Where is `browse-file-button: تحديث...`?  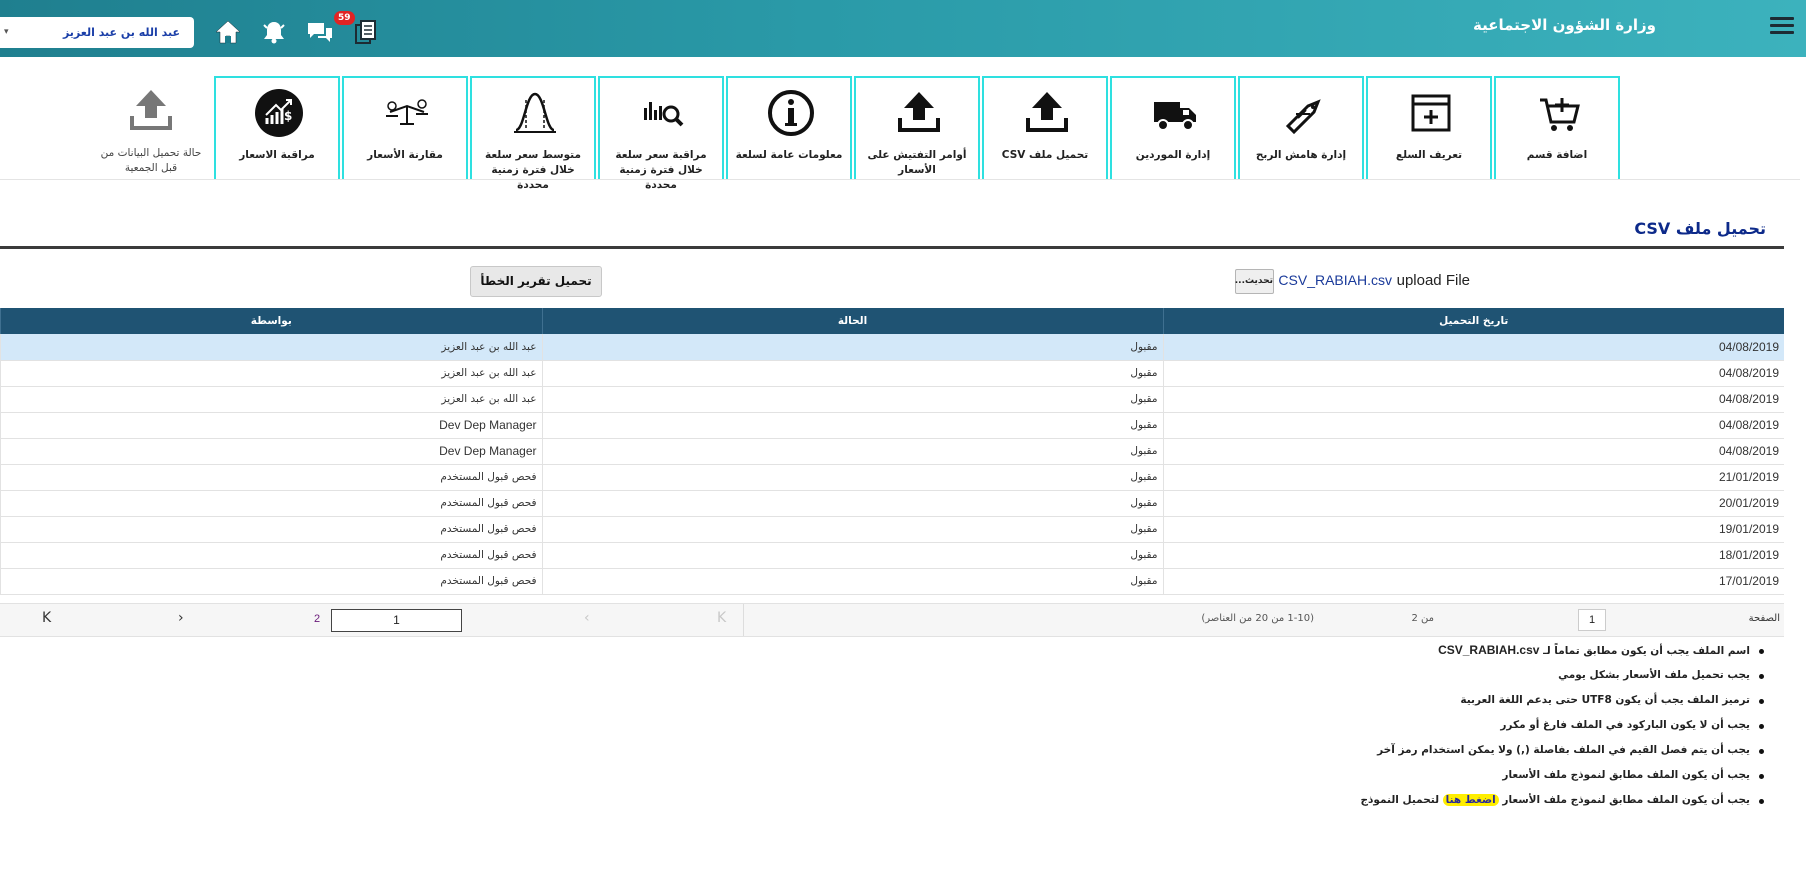
browse-file-button: تحديث... is located at coordinates (1254, 281).